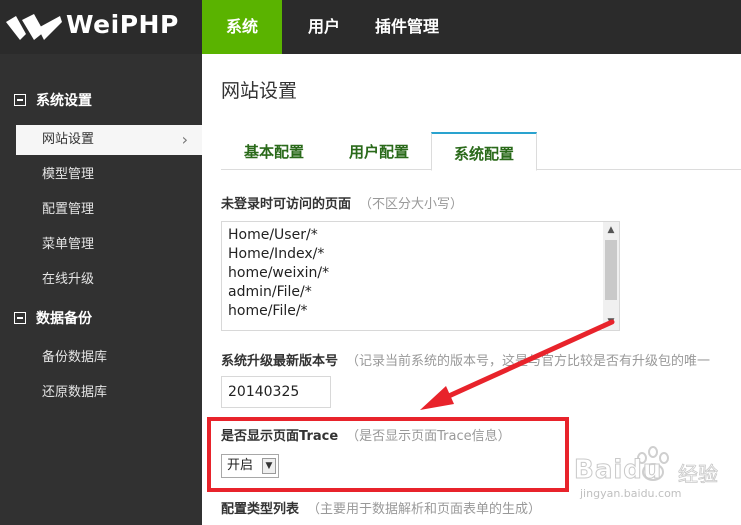 This screenshot has width=741, height=525. I want to click on nav-user: 用户, so click(324, 27).